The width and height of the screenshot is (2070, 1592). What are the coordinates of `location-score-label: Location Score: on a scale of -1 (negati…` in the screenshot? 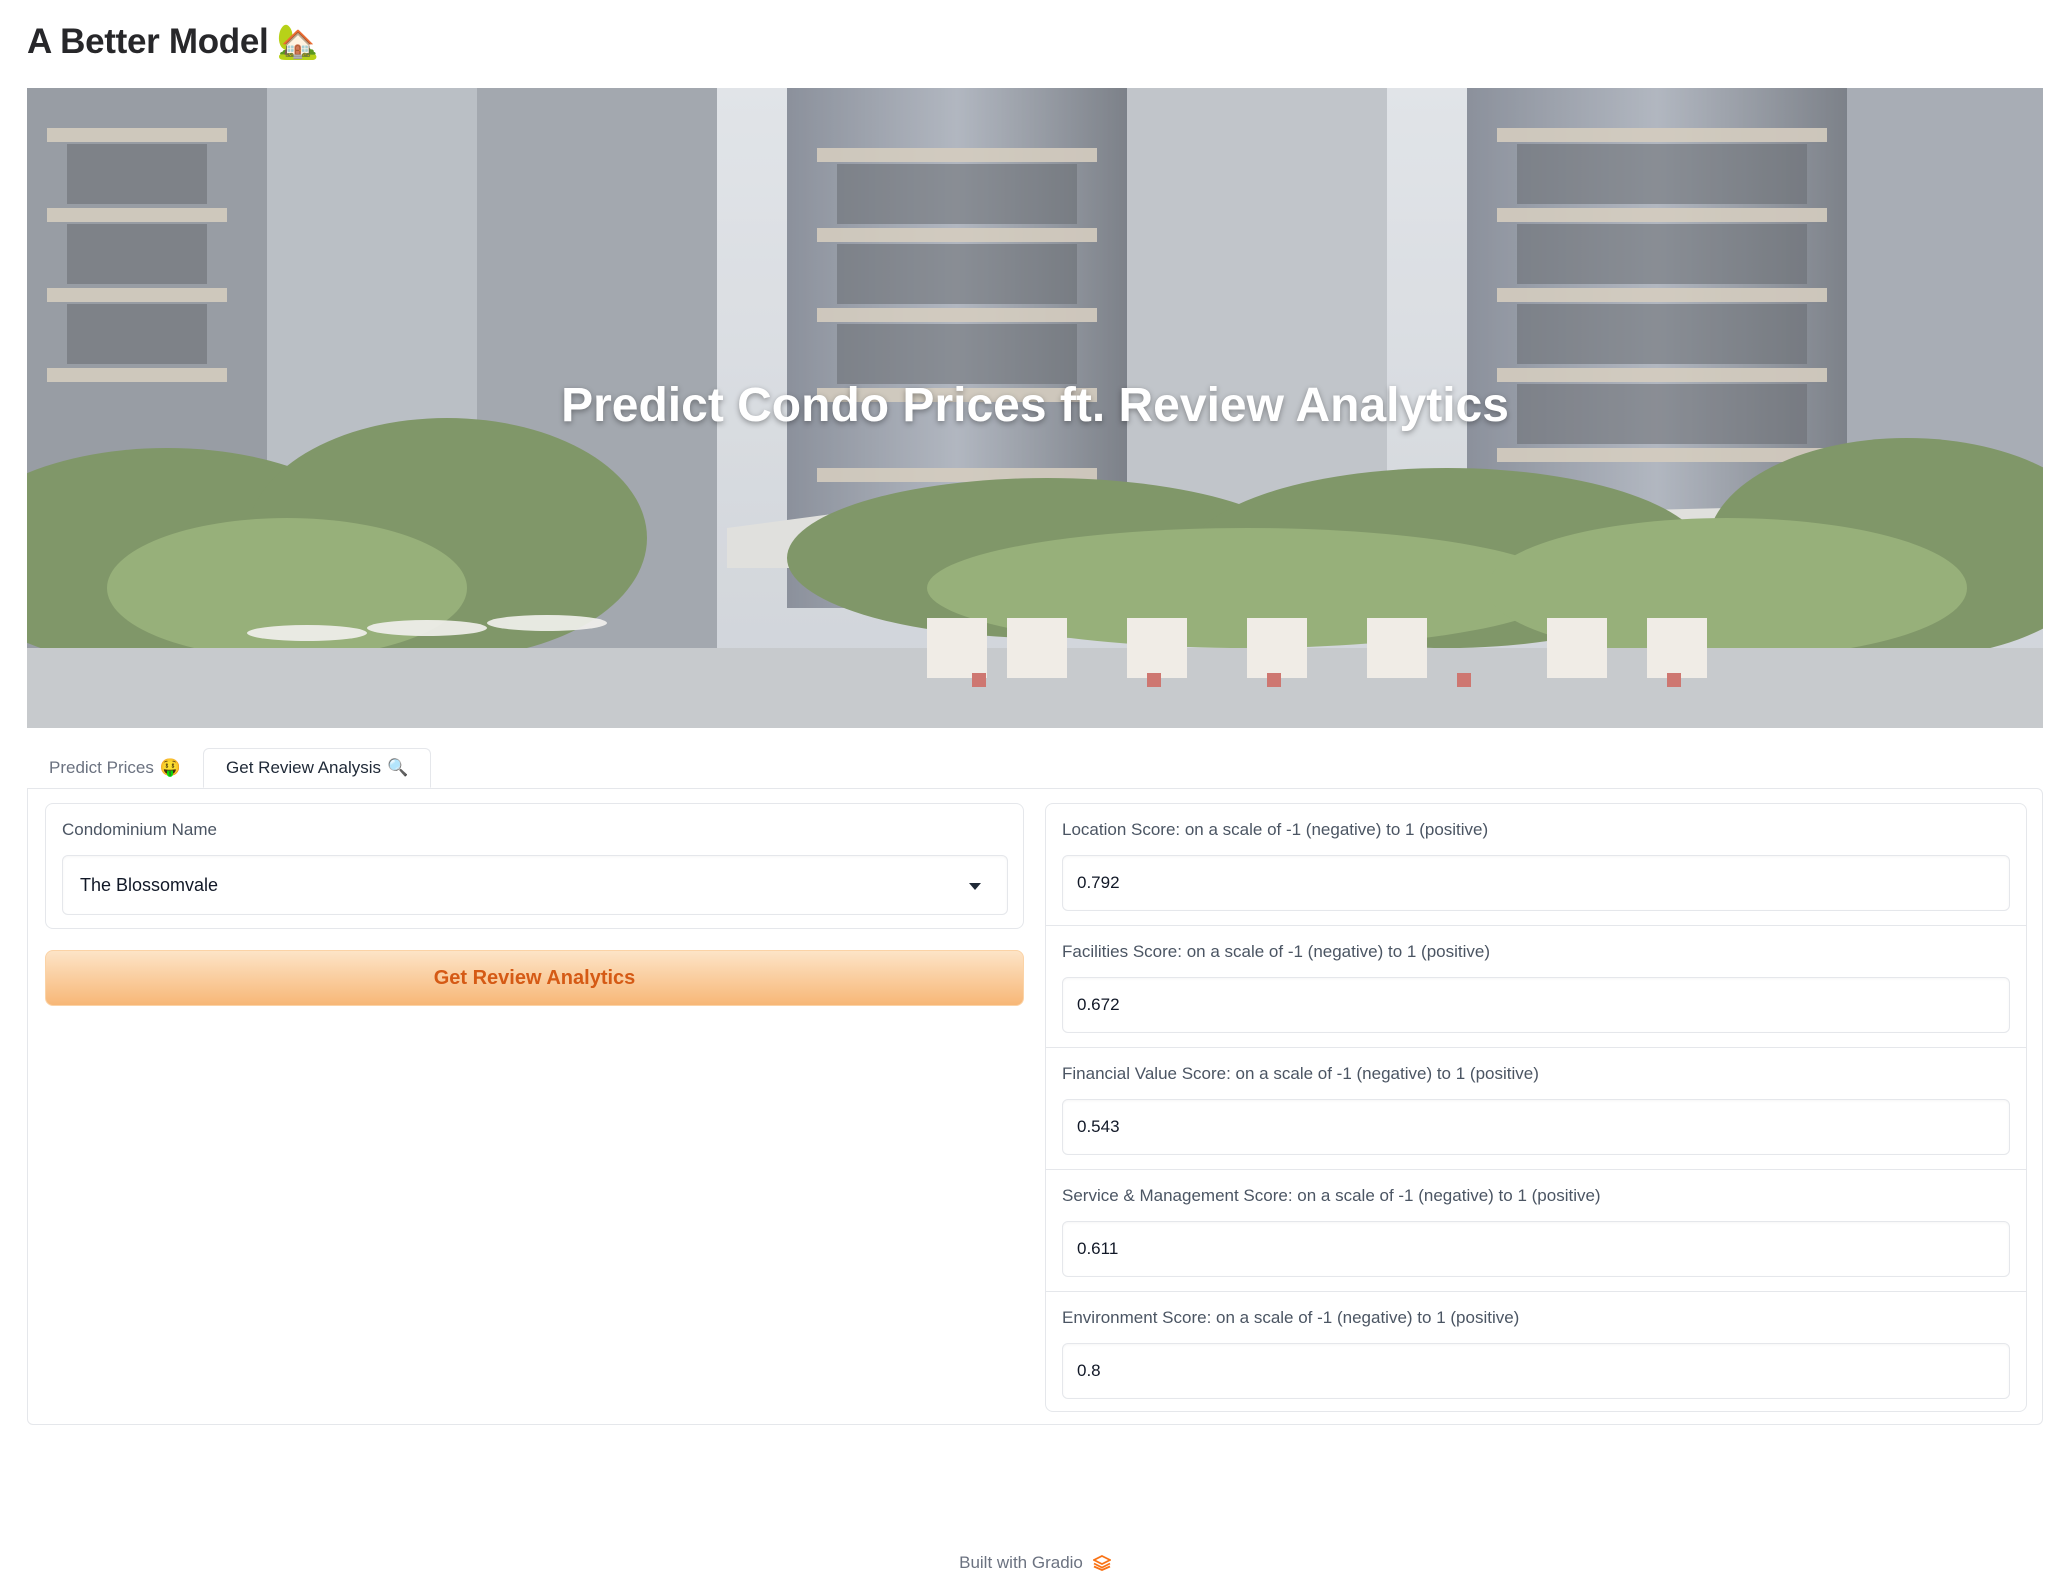 It's located at (1275, 829).